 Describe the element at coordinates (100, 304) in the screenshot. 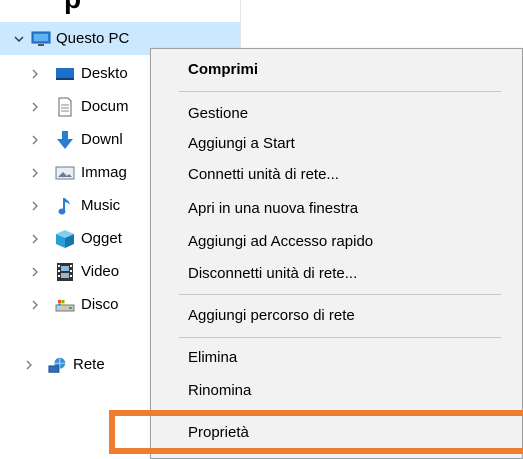

I see `nav-item-label: Disco` at that location.